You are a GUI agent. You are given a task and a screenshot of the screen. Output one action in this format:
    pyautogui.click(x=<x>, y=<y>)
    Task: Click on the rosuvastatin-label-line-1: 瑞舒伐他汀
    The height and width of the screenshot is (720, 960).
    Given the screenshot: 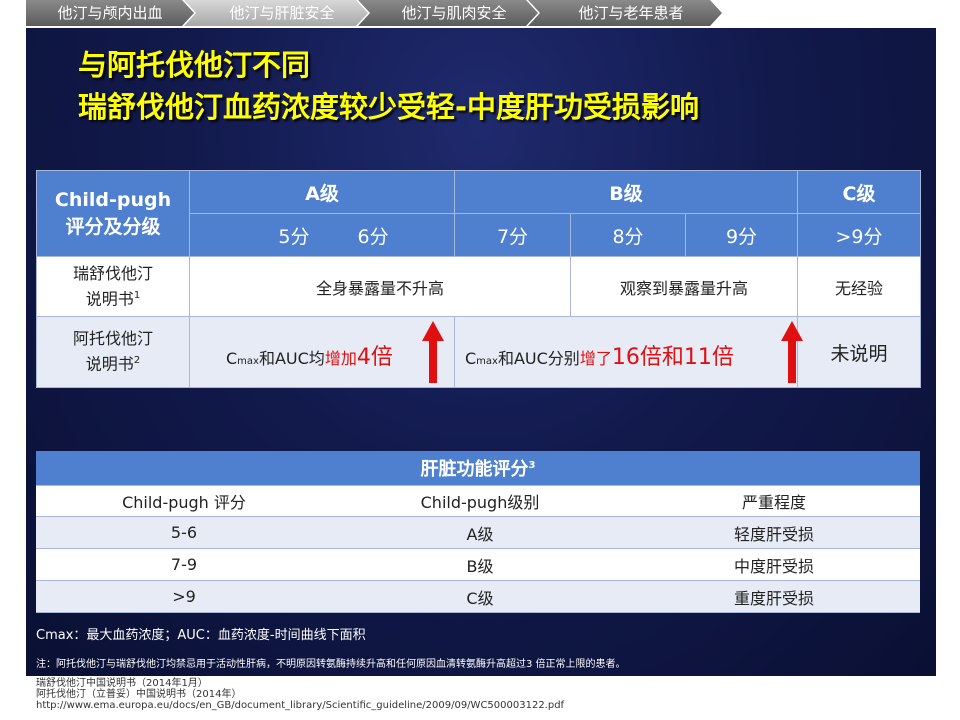 What is the action you would take?
    pyautogui.click(x=112, y=273)
    